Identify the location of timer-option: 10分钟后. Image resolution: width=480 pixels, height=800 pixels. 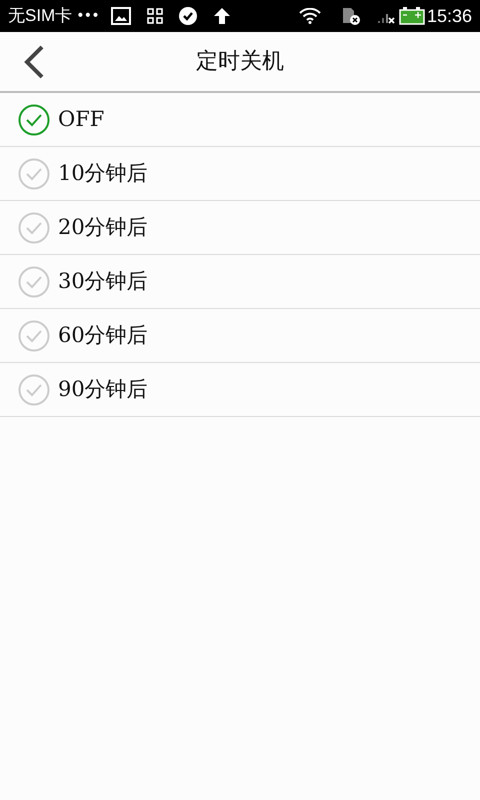
(240, 174).